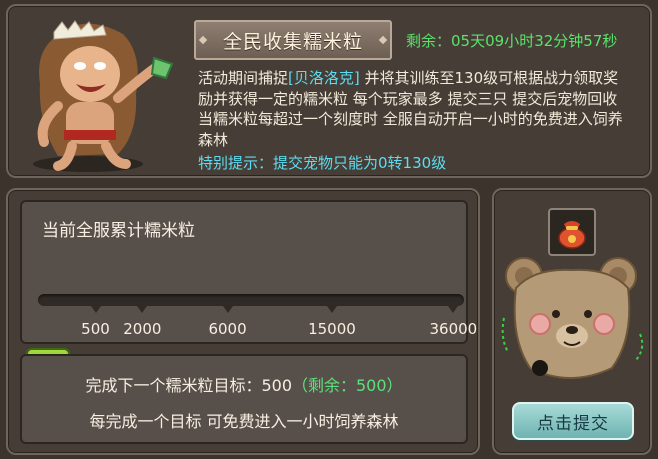 This screenshot has width=658, height=459. Describe the element at coordinates (347, 385) in the screenshot. I see `goal-remaining: （剩余：500）` at that location.